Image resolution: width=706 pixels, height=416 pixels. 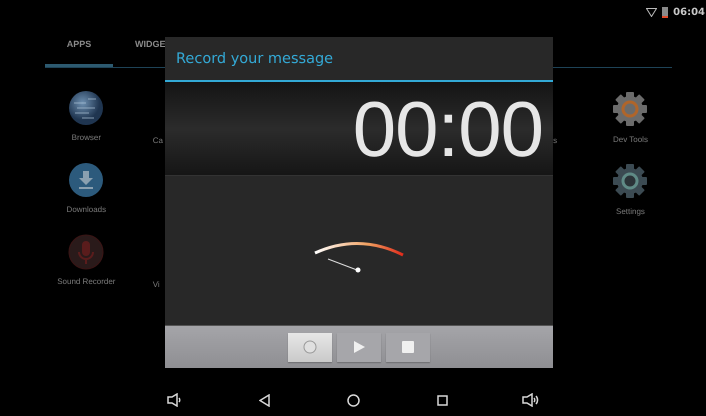 I want to click on back-icon, so click(x=264, y=400).